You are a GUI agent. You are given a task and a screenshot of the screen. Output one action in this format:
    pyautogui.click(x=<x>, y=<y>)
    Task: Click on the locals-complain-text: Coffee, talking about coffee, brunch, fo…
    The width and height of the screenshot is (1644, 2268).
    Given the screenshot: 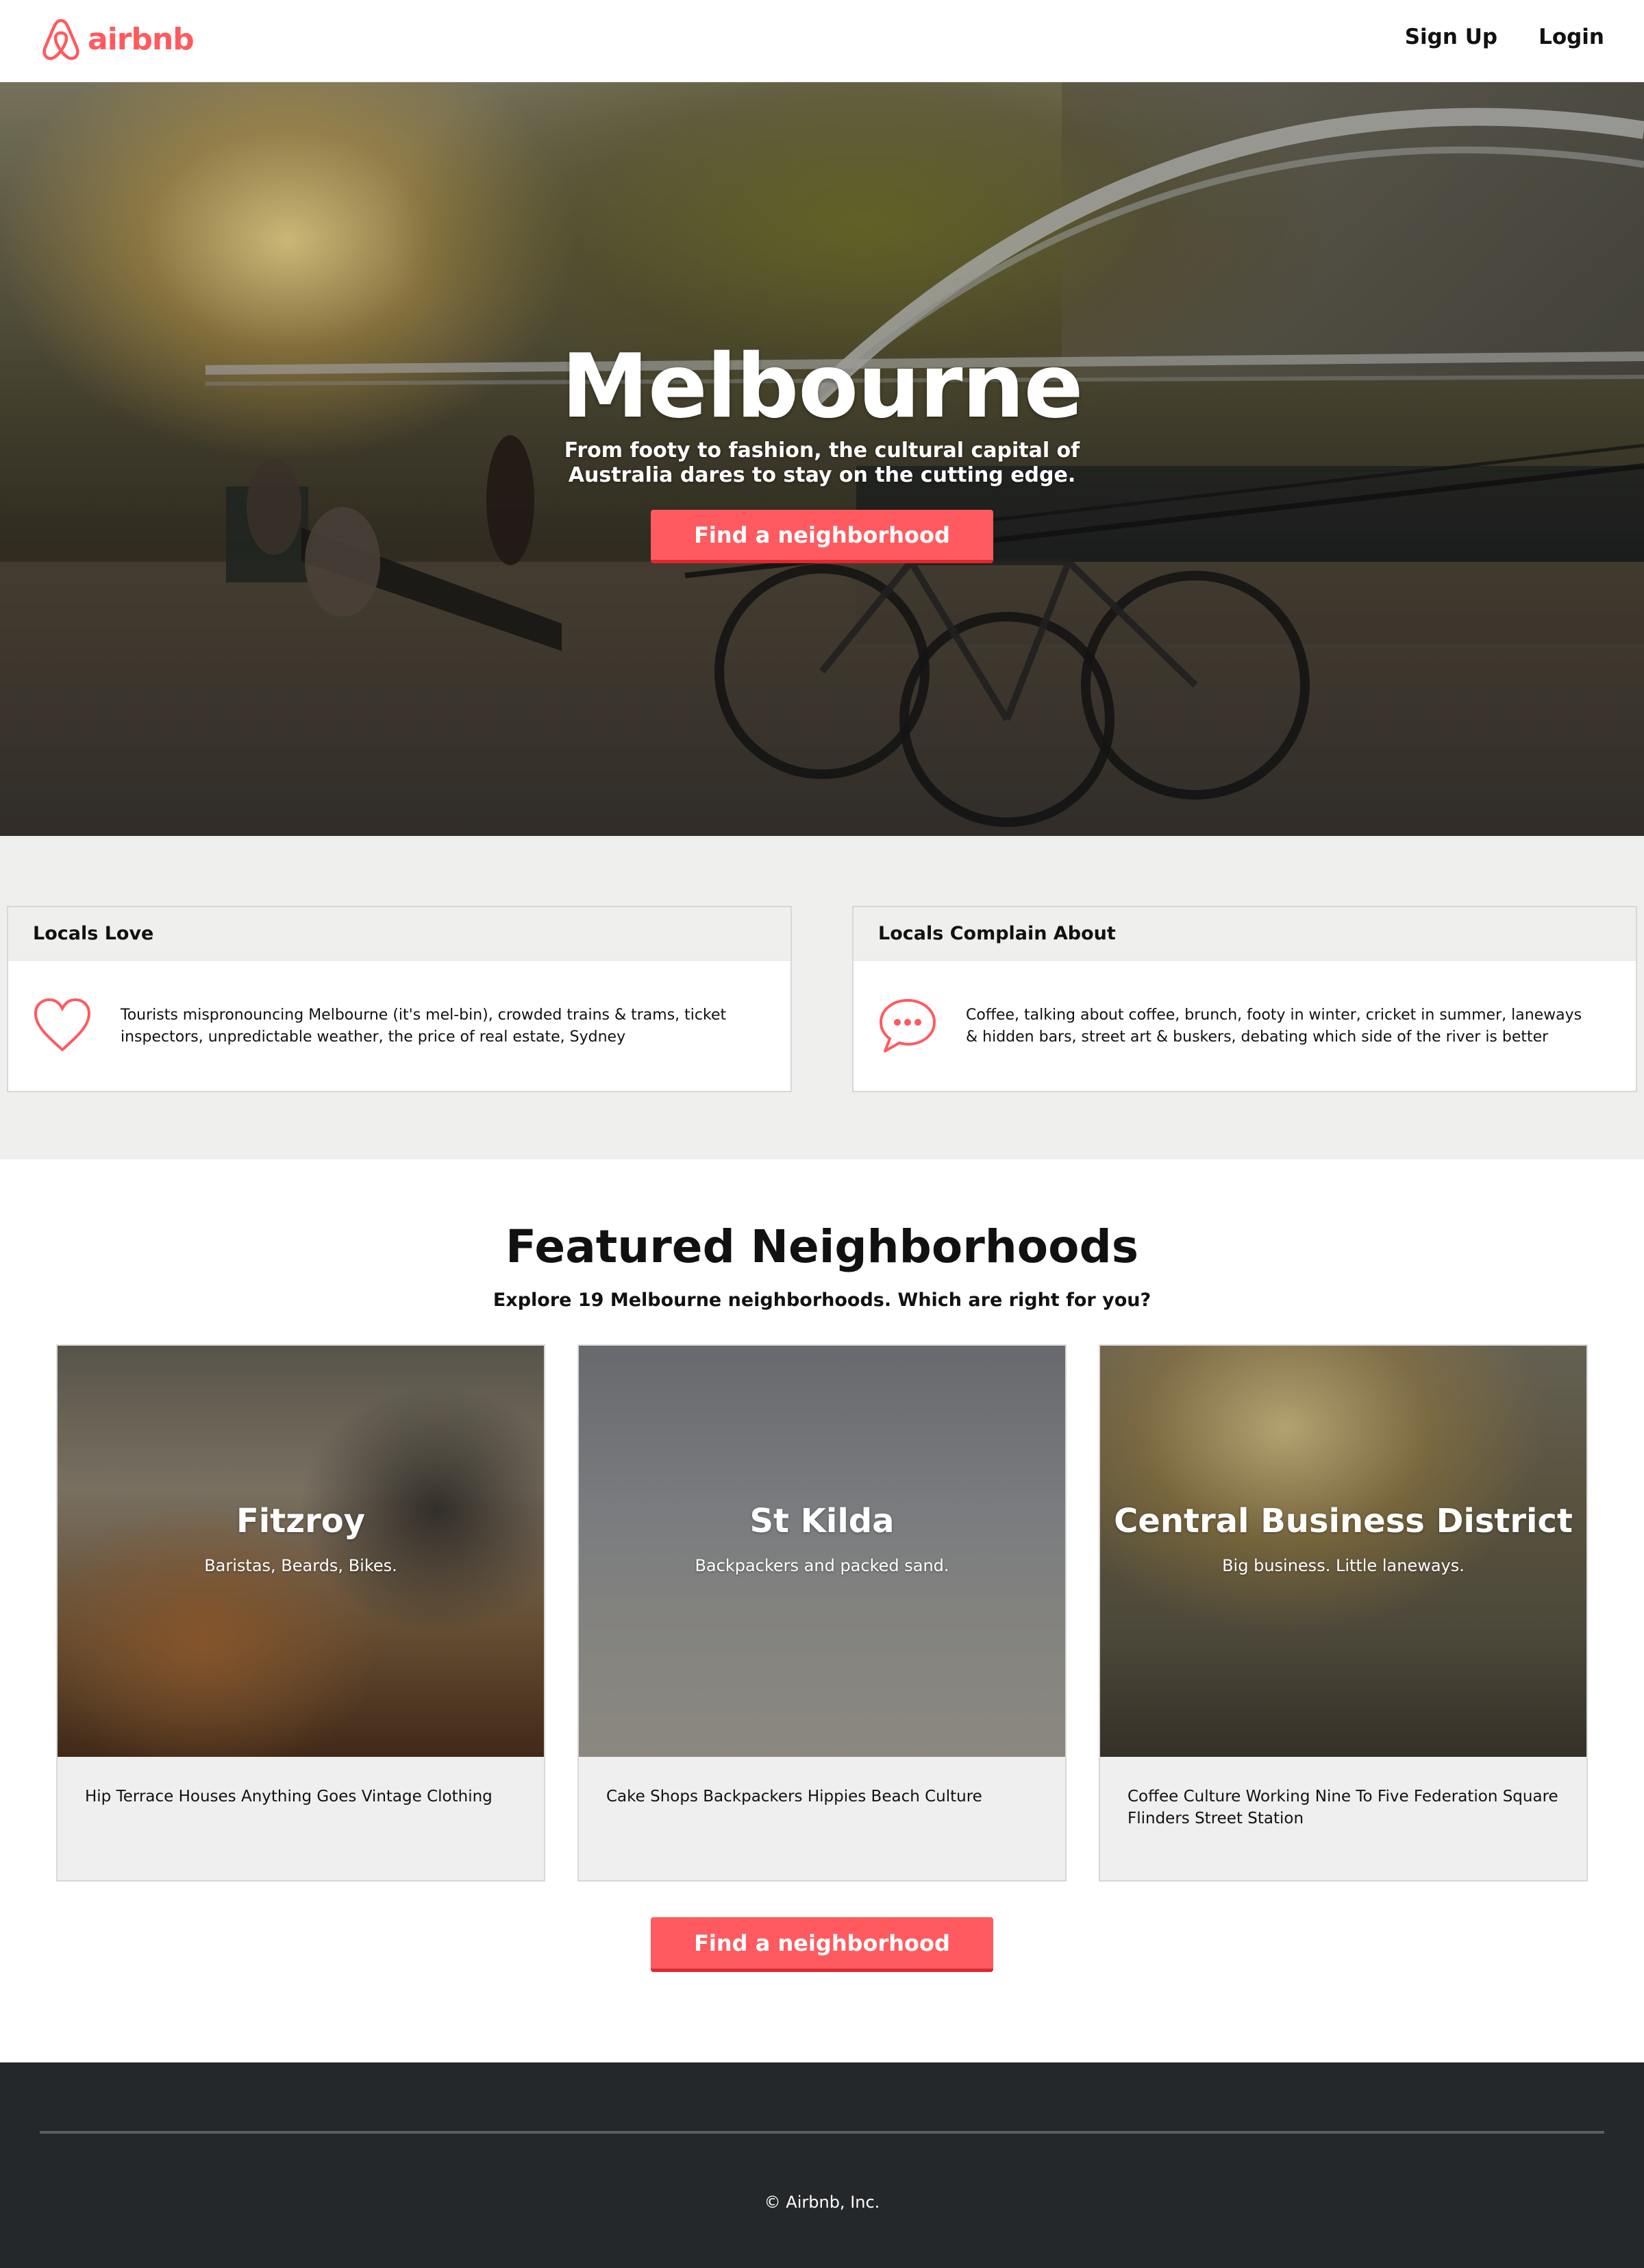 What is the action you would take?
    pyautogui.click(x=1274, y=1026)
    